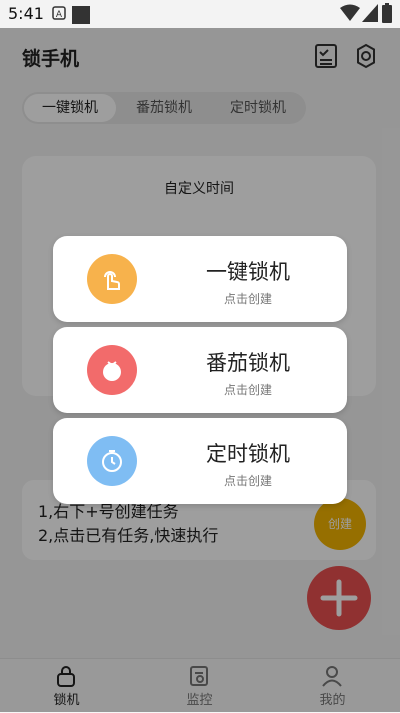 The width and height of the screenshot is (400, 713). I want to click on notification-a-icon: A, so click(59, 13).